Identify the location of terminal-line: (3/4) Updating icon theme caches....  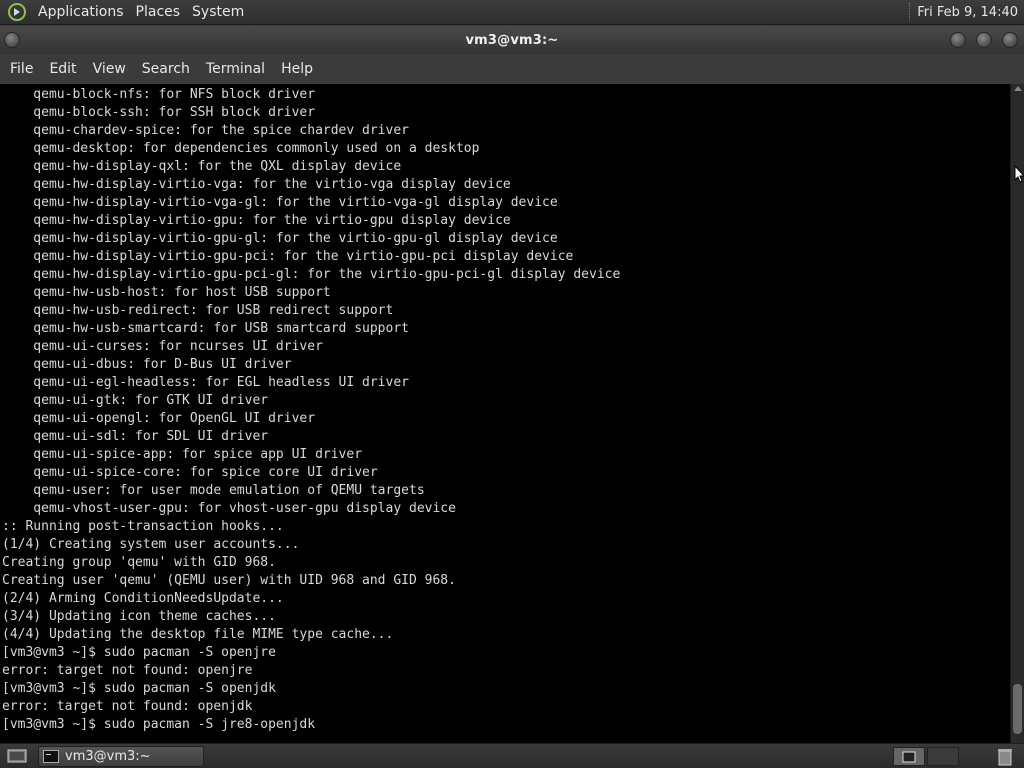
(139, 616).